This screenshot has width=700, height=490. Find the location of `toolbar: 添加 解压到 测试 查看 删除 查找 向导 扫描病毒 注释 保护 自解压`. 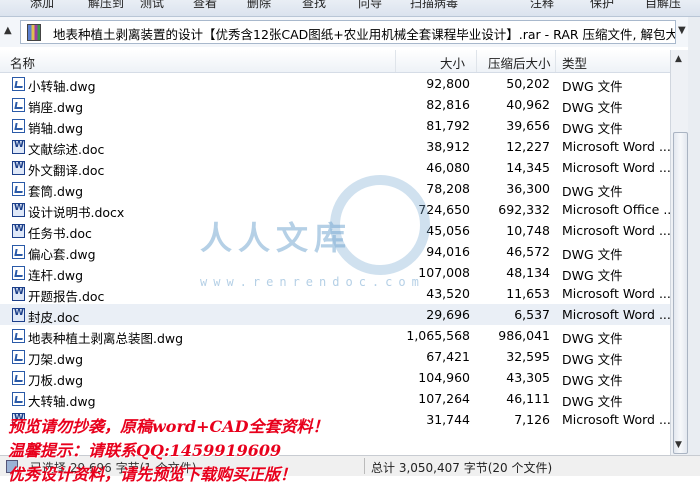

toolbar: 添加 解压到 测试 查看 删除 查找 向导 扫描病毒 注释 保护 自解压 is located at coordinates (350, 8).